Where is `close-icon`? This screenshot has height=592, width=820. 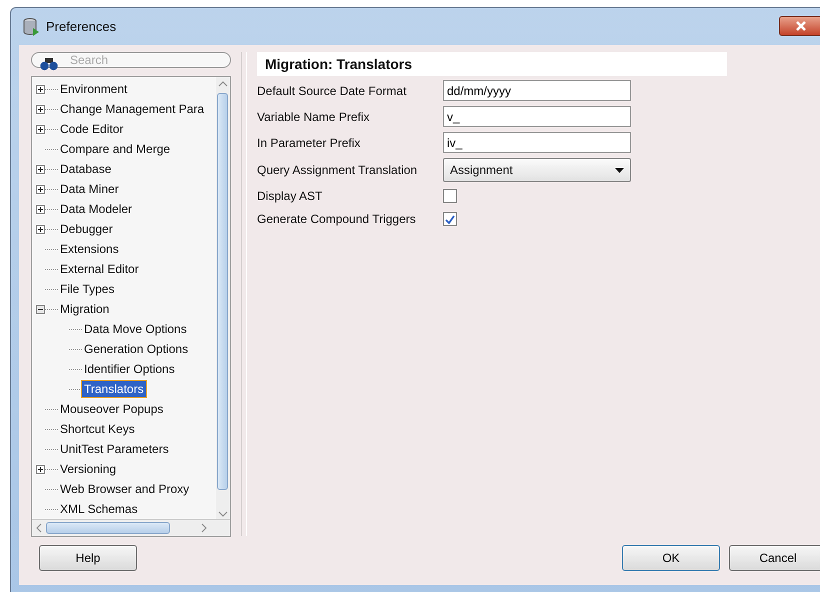 close-icon is located at coordinates (801, 26).